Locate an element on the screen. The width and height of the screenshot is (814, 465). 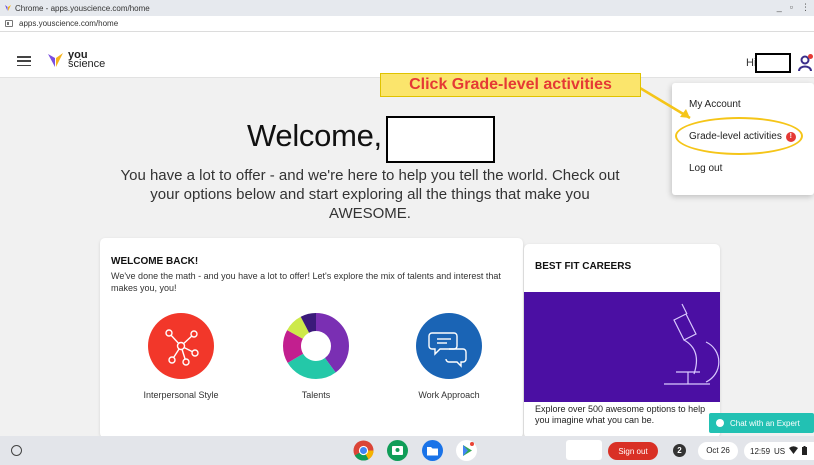
chat-icon is located at coordinates (720, 423).